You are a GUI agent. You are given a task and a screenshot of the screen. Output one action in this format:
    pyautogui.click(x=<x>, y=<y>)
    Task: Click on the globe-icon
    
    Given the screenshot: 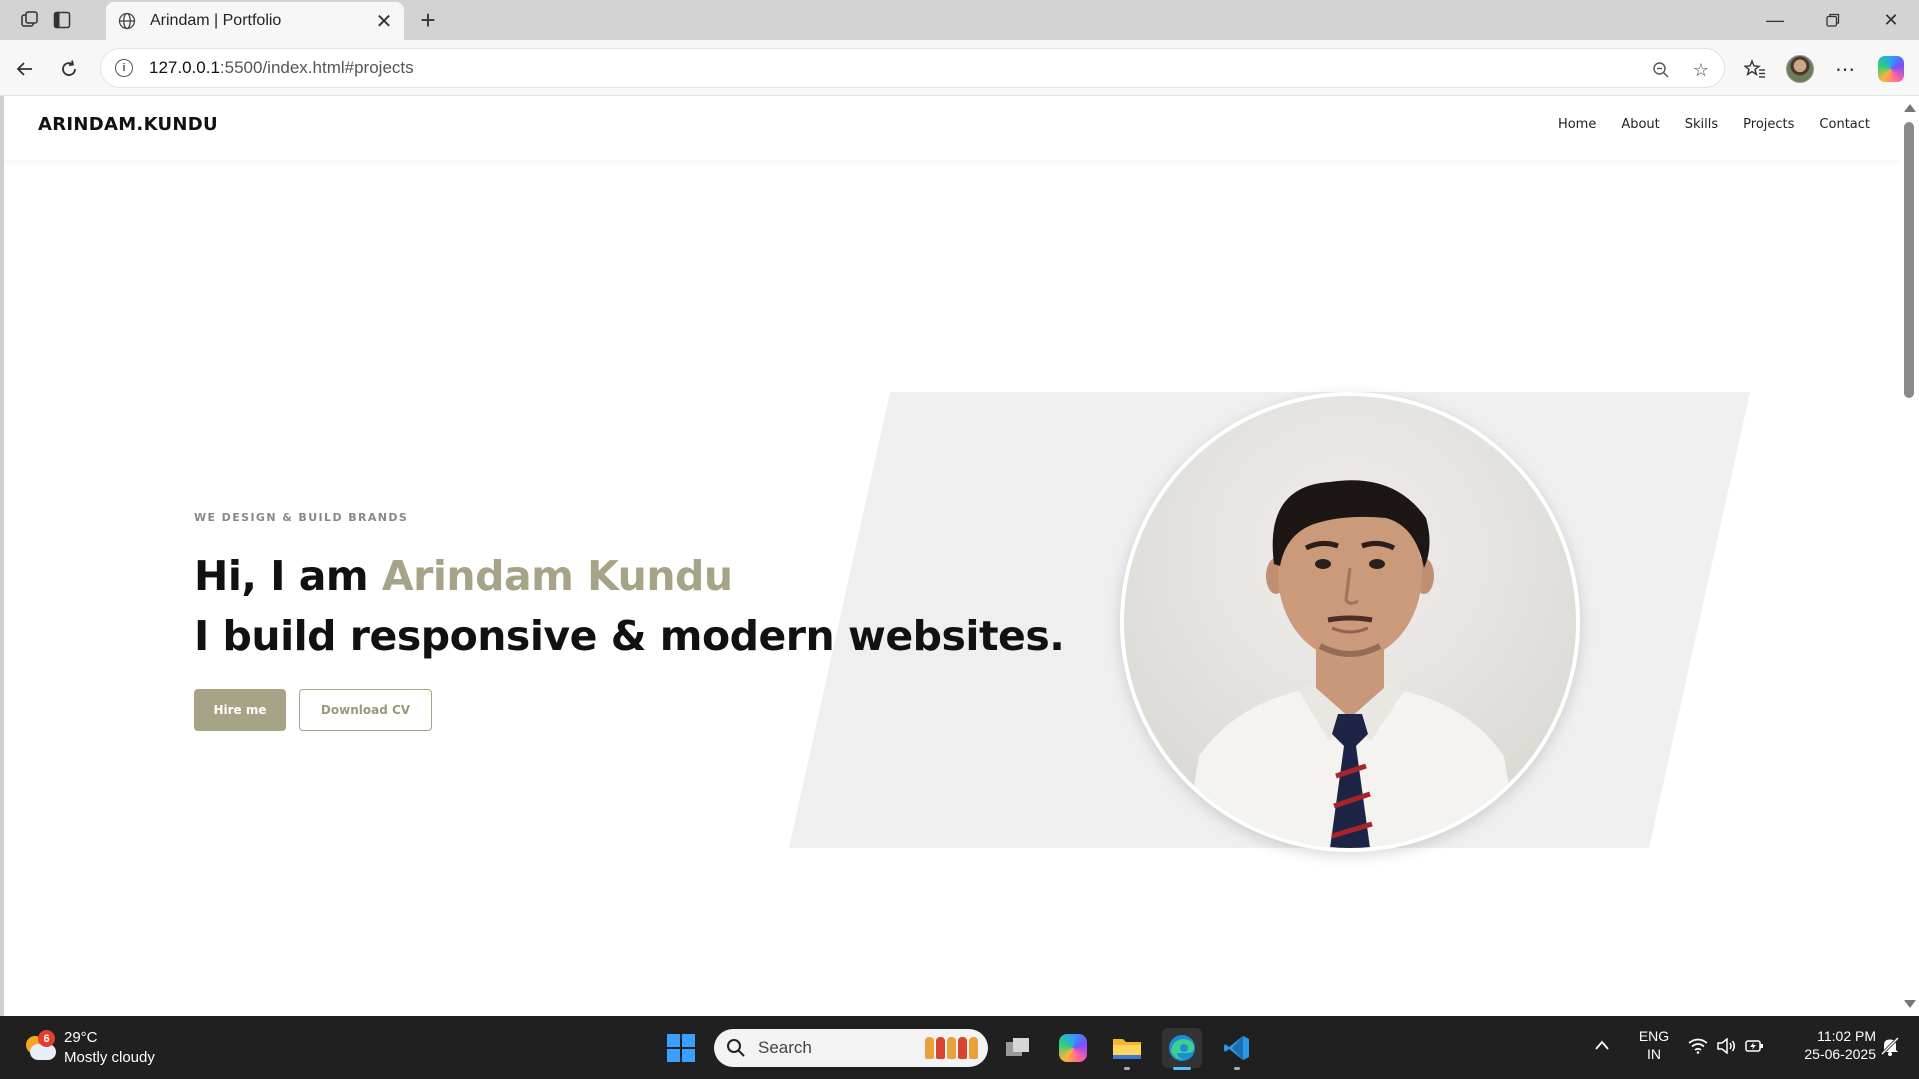 What is the action you would take?
    pyautogui.click(x=127, y=21)
    